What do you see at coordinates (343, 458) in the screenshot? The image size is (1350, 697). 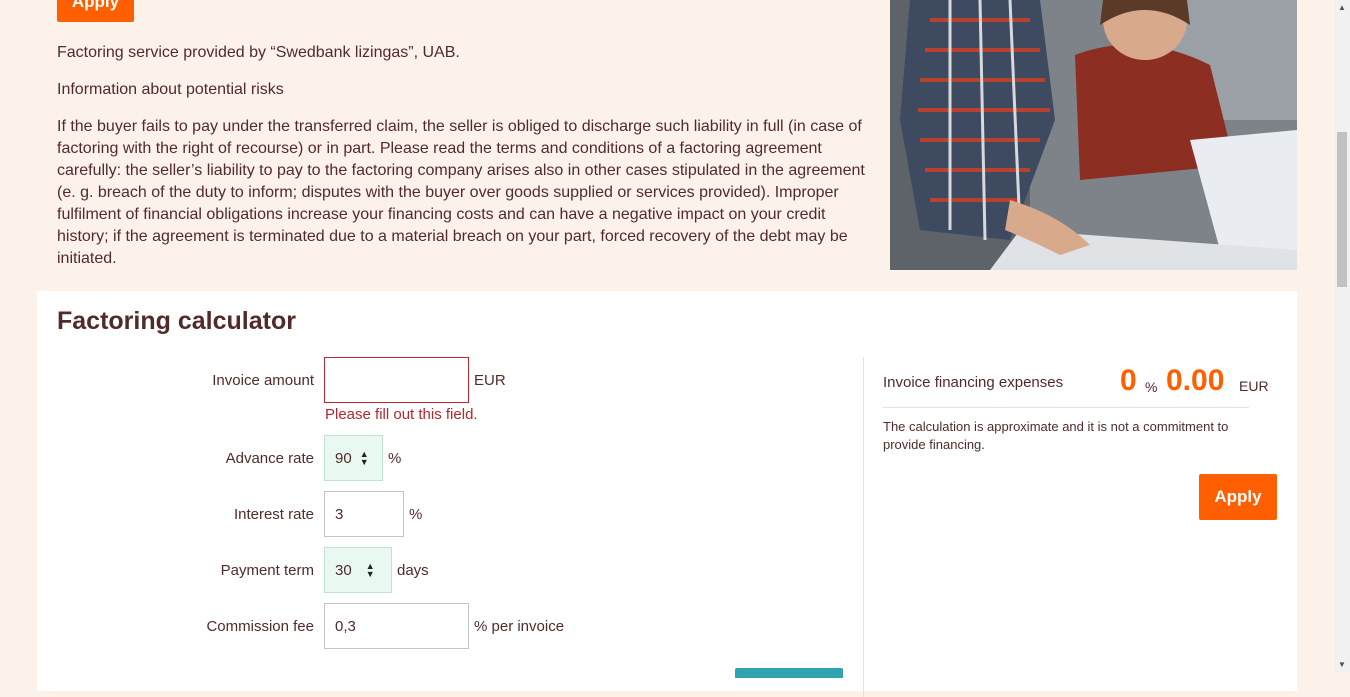 I see `advance-rate-value: 90` at bounding box center [343, 458].